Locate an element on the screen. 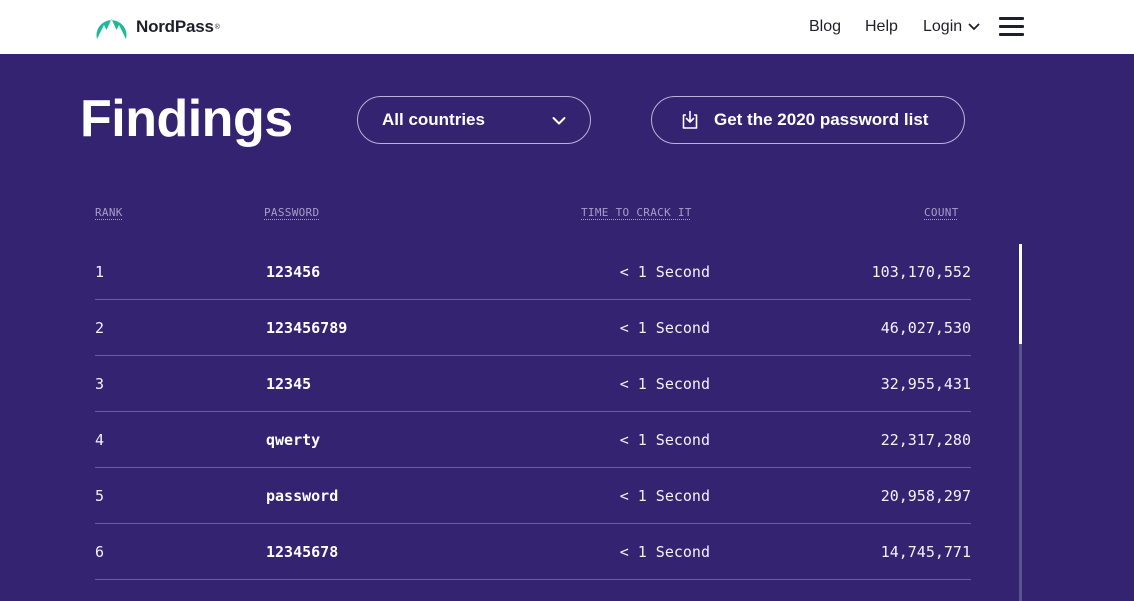  table-row: 2 123456789 < 1 Second 46,027,530 is located at coordinates (533, 328).